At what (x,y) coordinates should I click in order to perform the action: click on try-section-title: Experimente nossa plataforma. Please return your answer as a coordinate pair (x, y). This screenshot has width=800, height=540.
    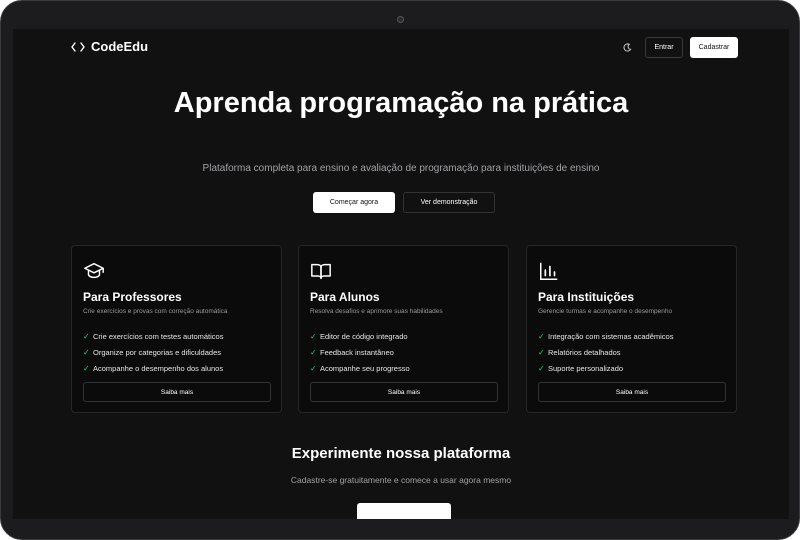
    Looking at the image, I should click on (401, 453).